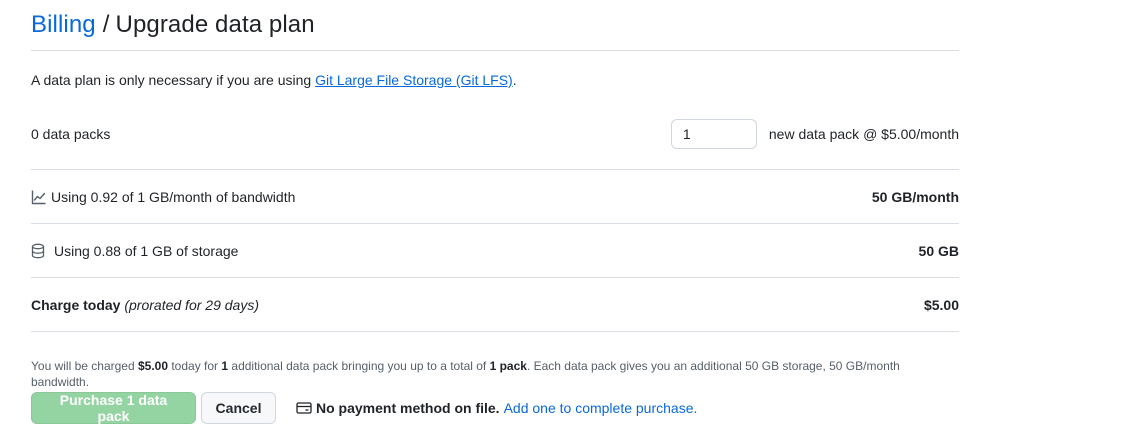 The width and height of the screenshot is (1124, 443). What do you see at coordinates (414, 80) in the screenshot?
I see `git-lfs-link: Git Large File Storage (Git LFS)` at bounding box center [414, 80].